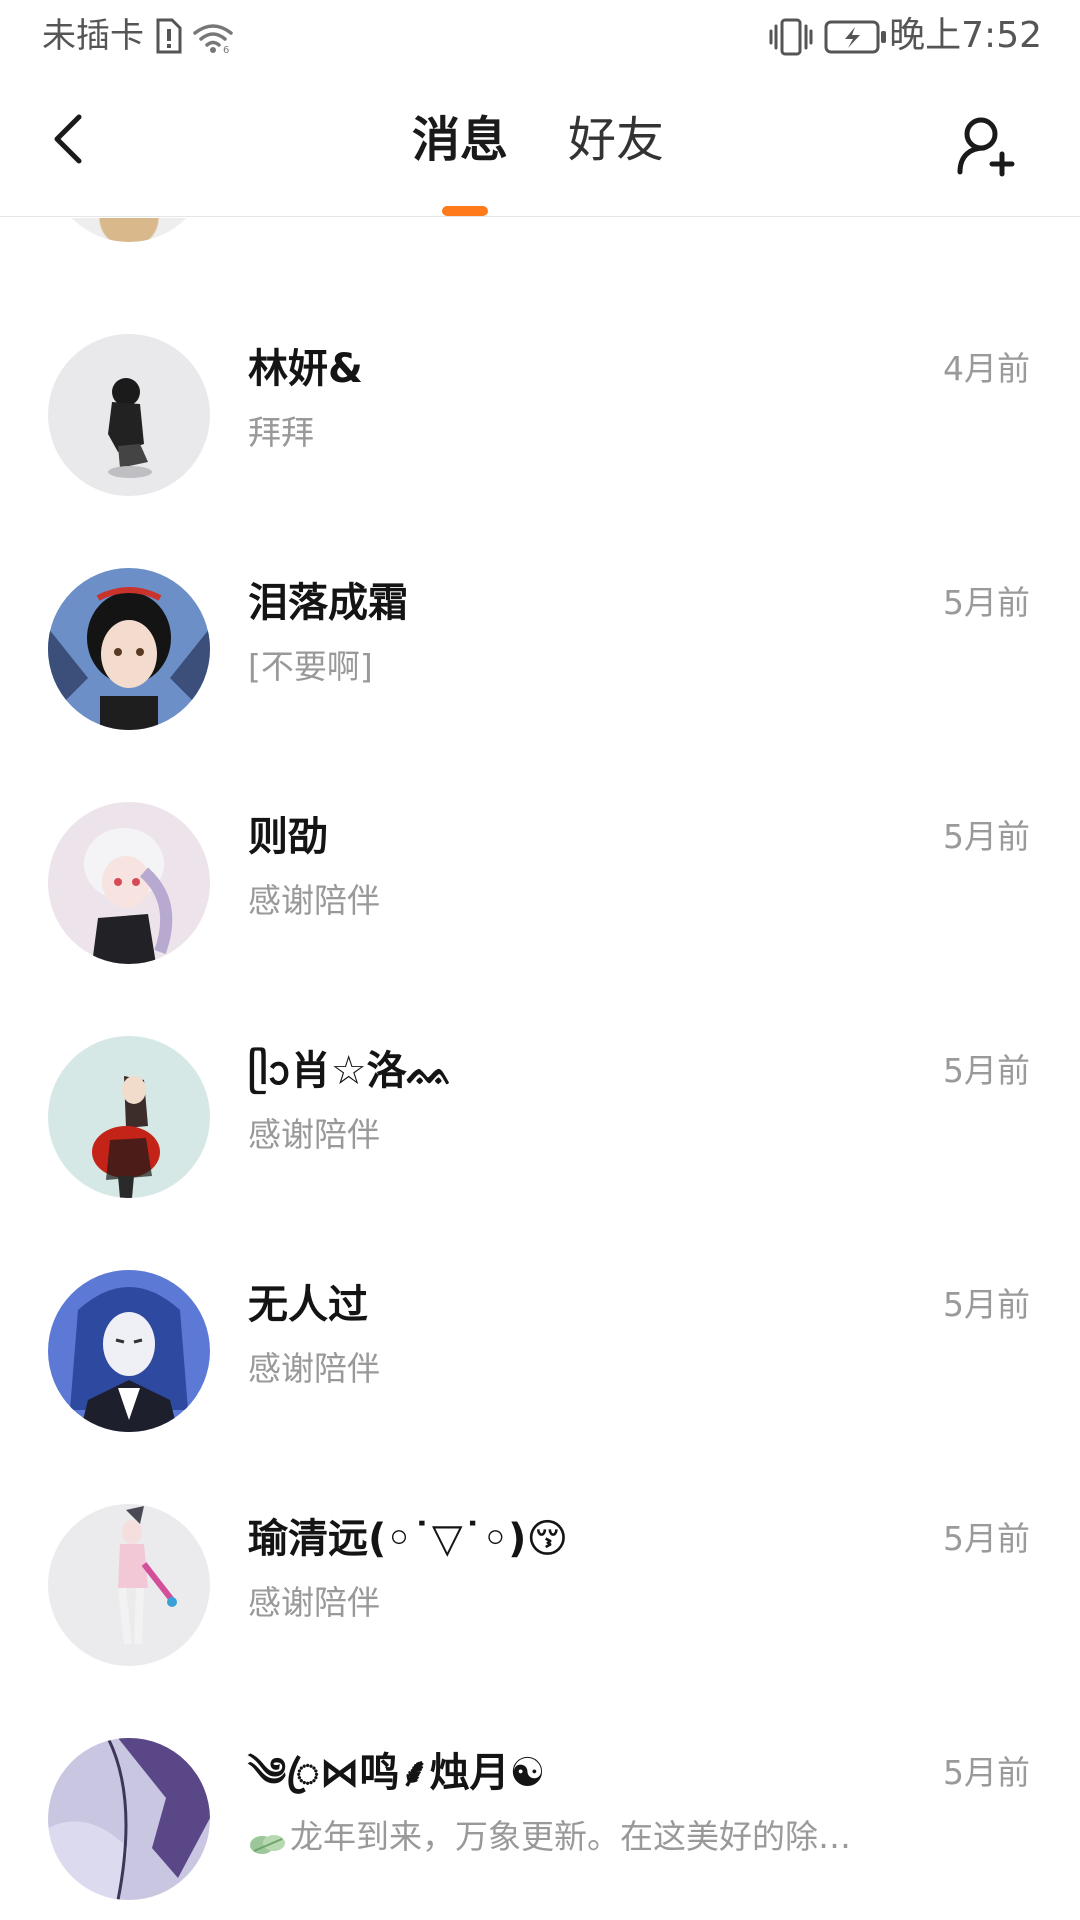  Describe the element at coordinates (791, 39) in the screenshot. I see `vibrate-icon` at that location.